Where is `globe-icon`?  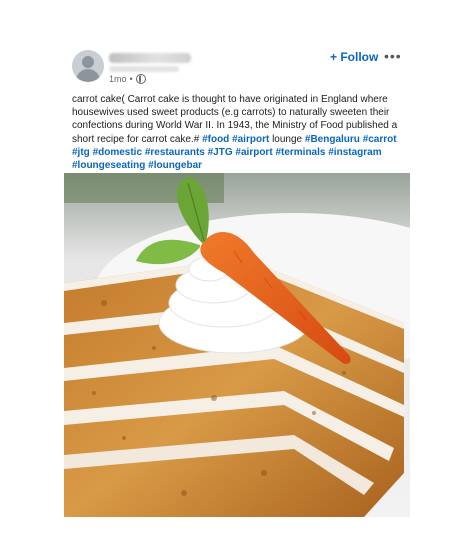
globe-icon is located at coordinates (140, 79).